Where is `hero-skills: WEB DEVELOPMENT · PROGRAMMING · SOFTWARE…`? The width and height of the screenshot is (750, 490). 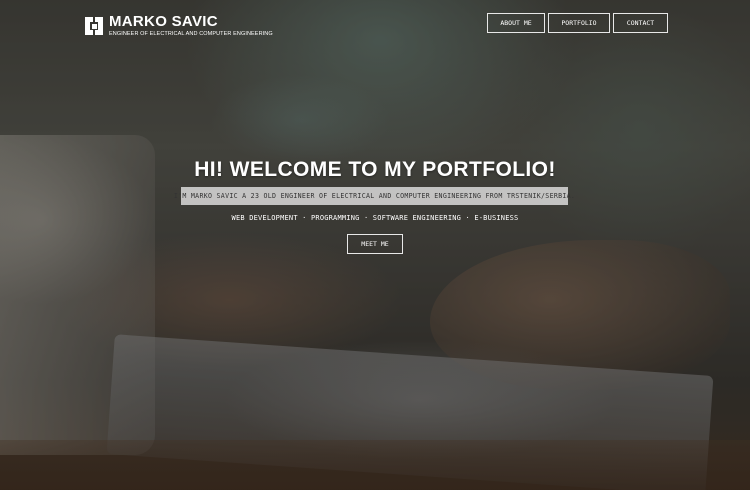 hero-skills: WEB DEVELOPMENT · PROGRAMMING · SOFTWARE… is located at coordinates (375, 218).